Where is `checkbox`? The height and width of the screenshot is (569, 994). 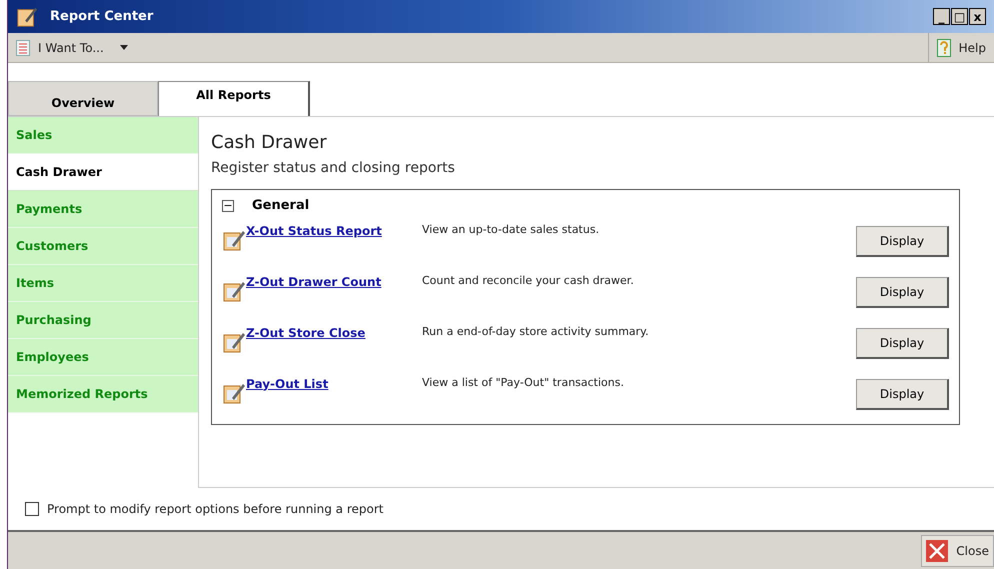 checkbox is located at coordinates (32, 509).